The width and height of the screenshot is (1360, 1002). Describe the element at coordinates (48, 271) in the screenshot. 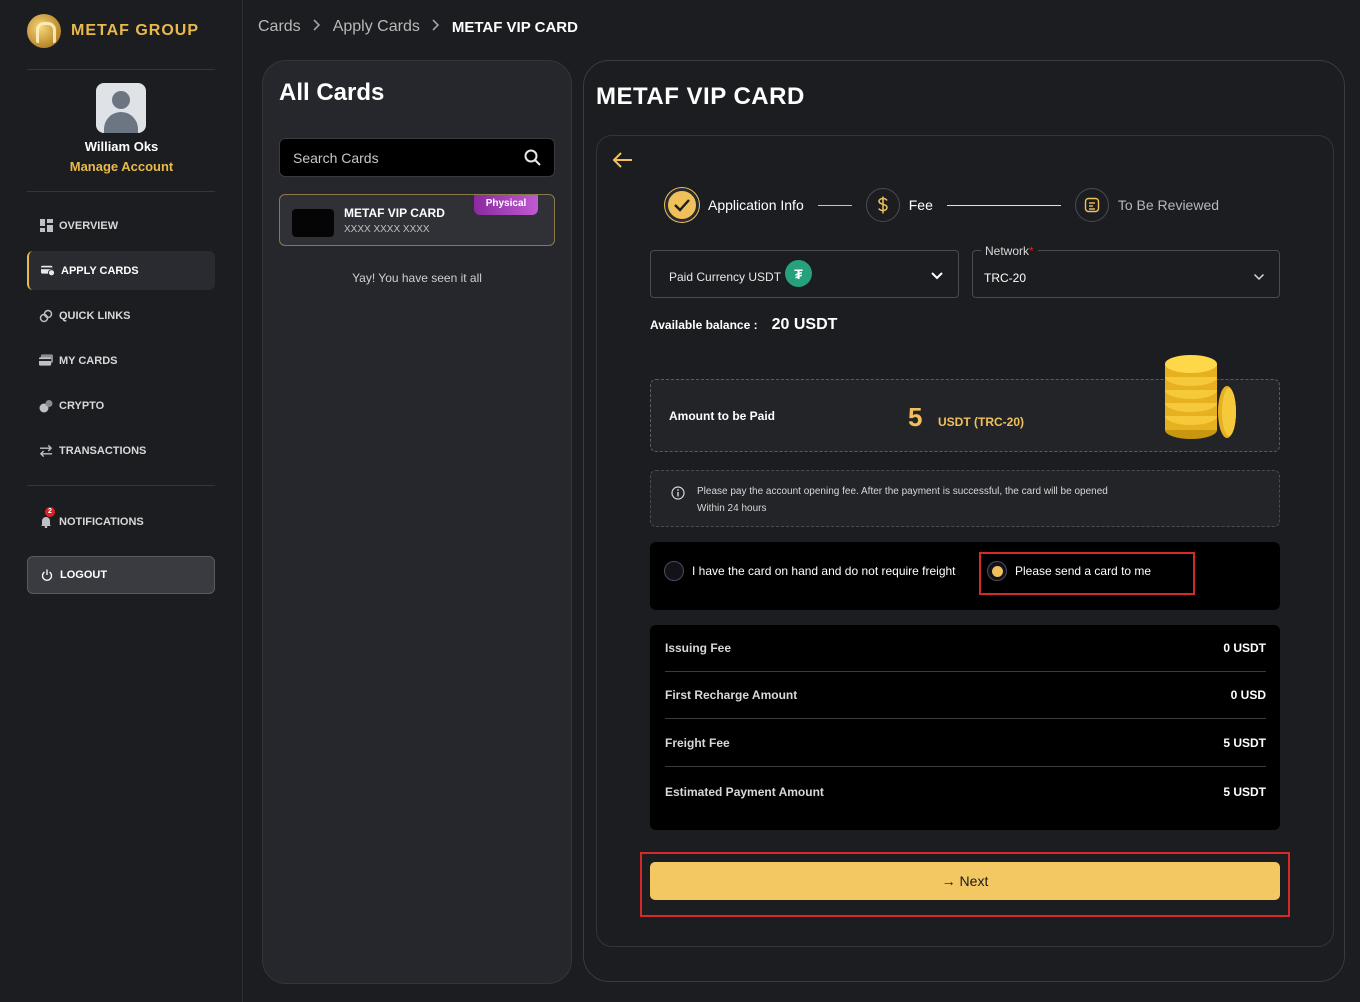

I see `card-add-icon` at that location.